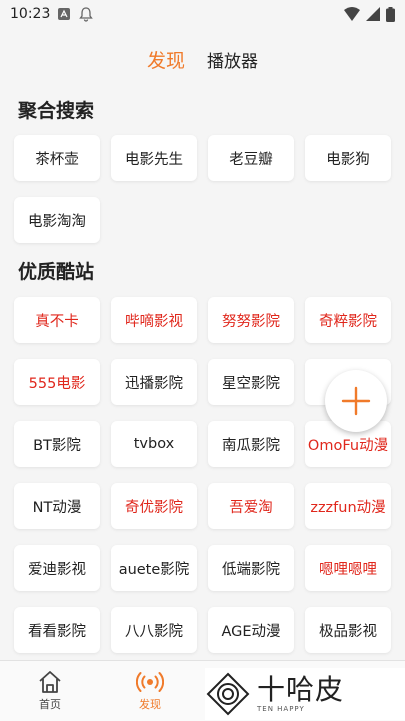  I want to click on site-chip: 极品影视, so click(348, 630).